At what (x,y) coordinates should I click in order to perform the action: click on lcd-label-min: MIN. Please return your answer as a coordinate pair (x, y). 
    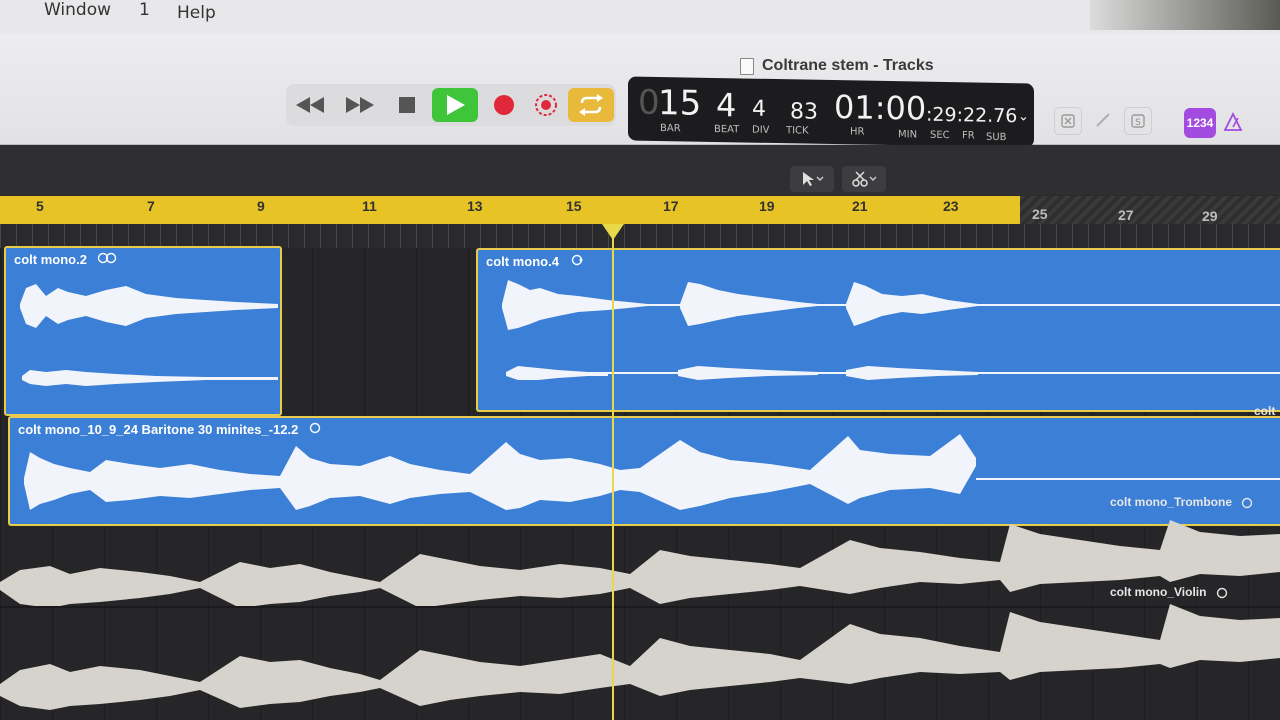
    Looking at the image, I should click on (908, 135).